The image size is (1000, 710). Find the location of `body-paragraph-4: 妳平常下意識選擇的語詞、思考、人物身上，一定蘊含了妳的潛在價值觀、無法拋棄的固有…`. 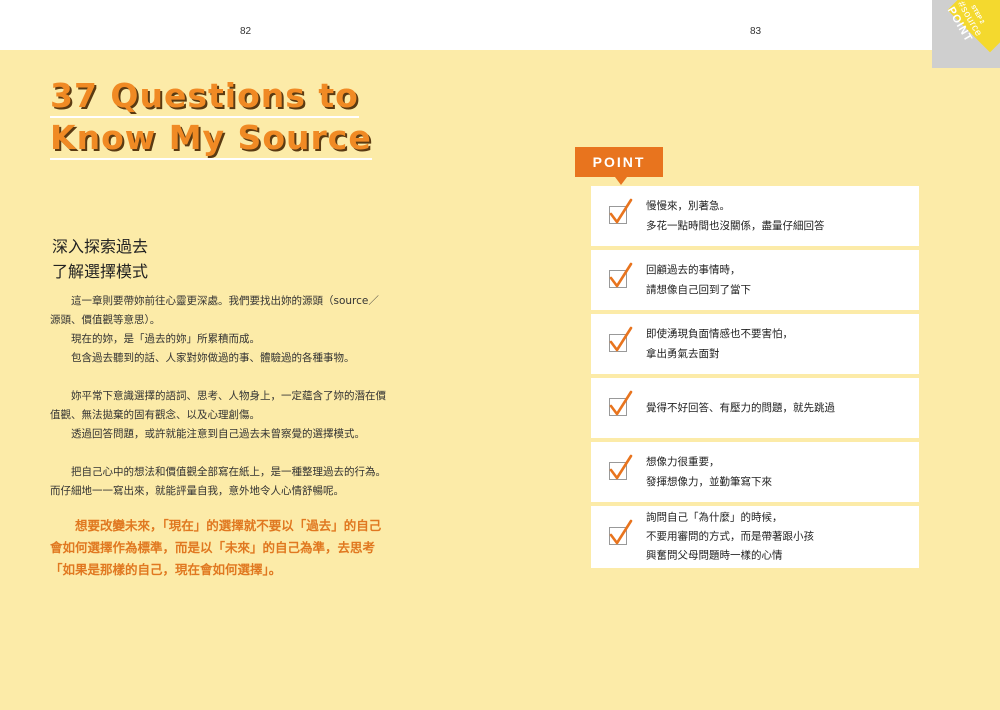

body-paragraph-4: 妳平常下意識選擇的語詞、思考、人物身上，一定蘊含了妳的潛在價值觀、無法拋棄的固有… is located at coordinates (218, 405).